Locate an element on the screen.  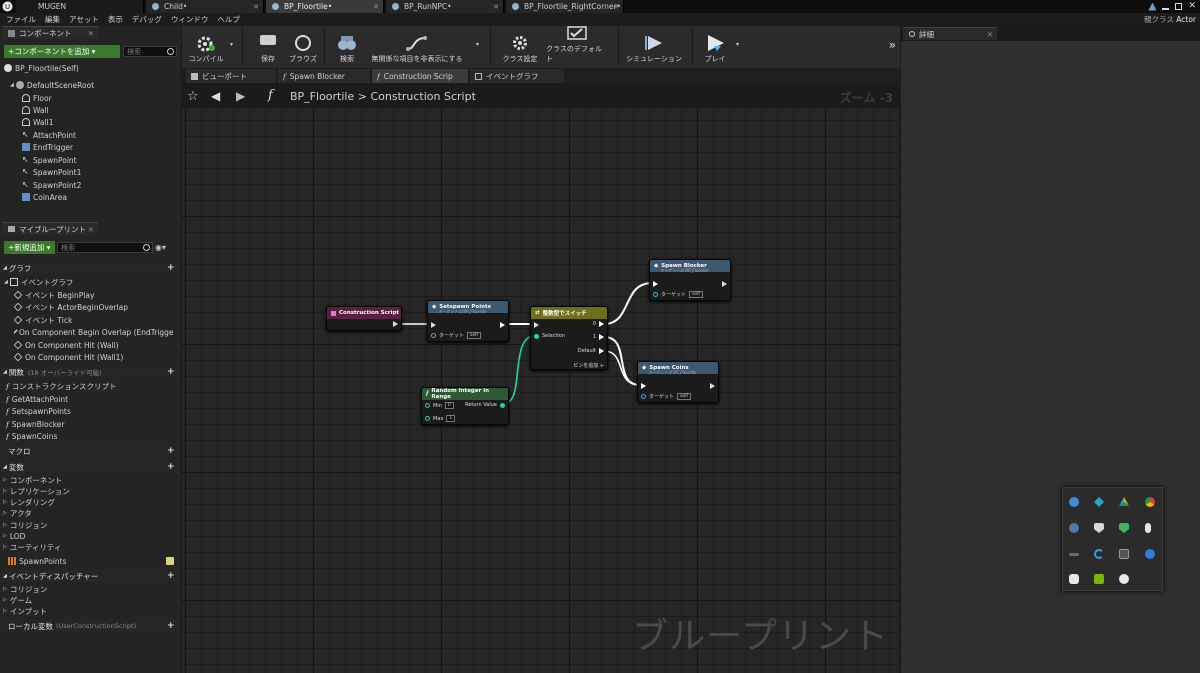
tab-construction-script: f Construction Scrip is located at coordinates (420, 76).